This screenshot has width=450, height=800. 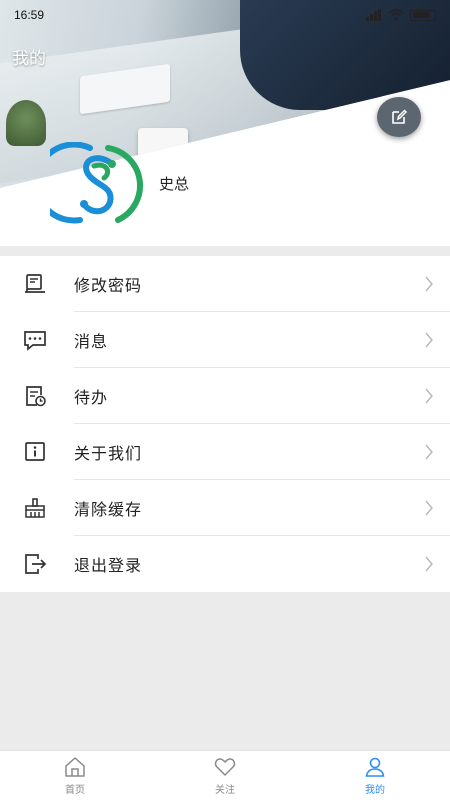 I want to click on bottom-tab-bar: 首页 关注 我的, so click(x=225, y=775).